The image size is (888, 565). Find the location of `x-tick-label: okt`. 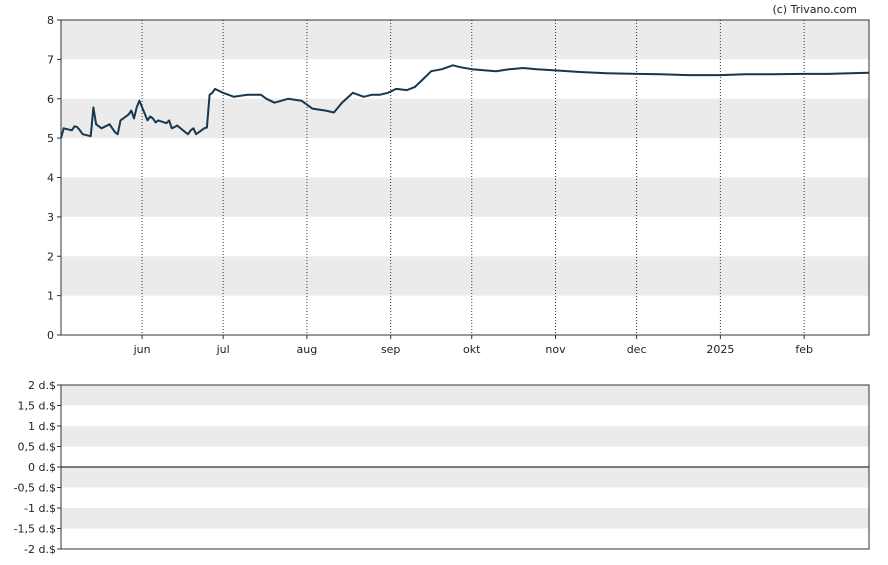

x-tick-label: okt is located at coordinates (472, 349).